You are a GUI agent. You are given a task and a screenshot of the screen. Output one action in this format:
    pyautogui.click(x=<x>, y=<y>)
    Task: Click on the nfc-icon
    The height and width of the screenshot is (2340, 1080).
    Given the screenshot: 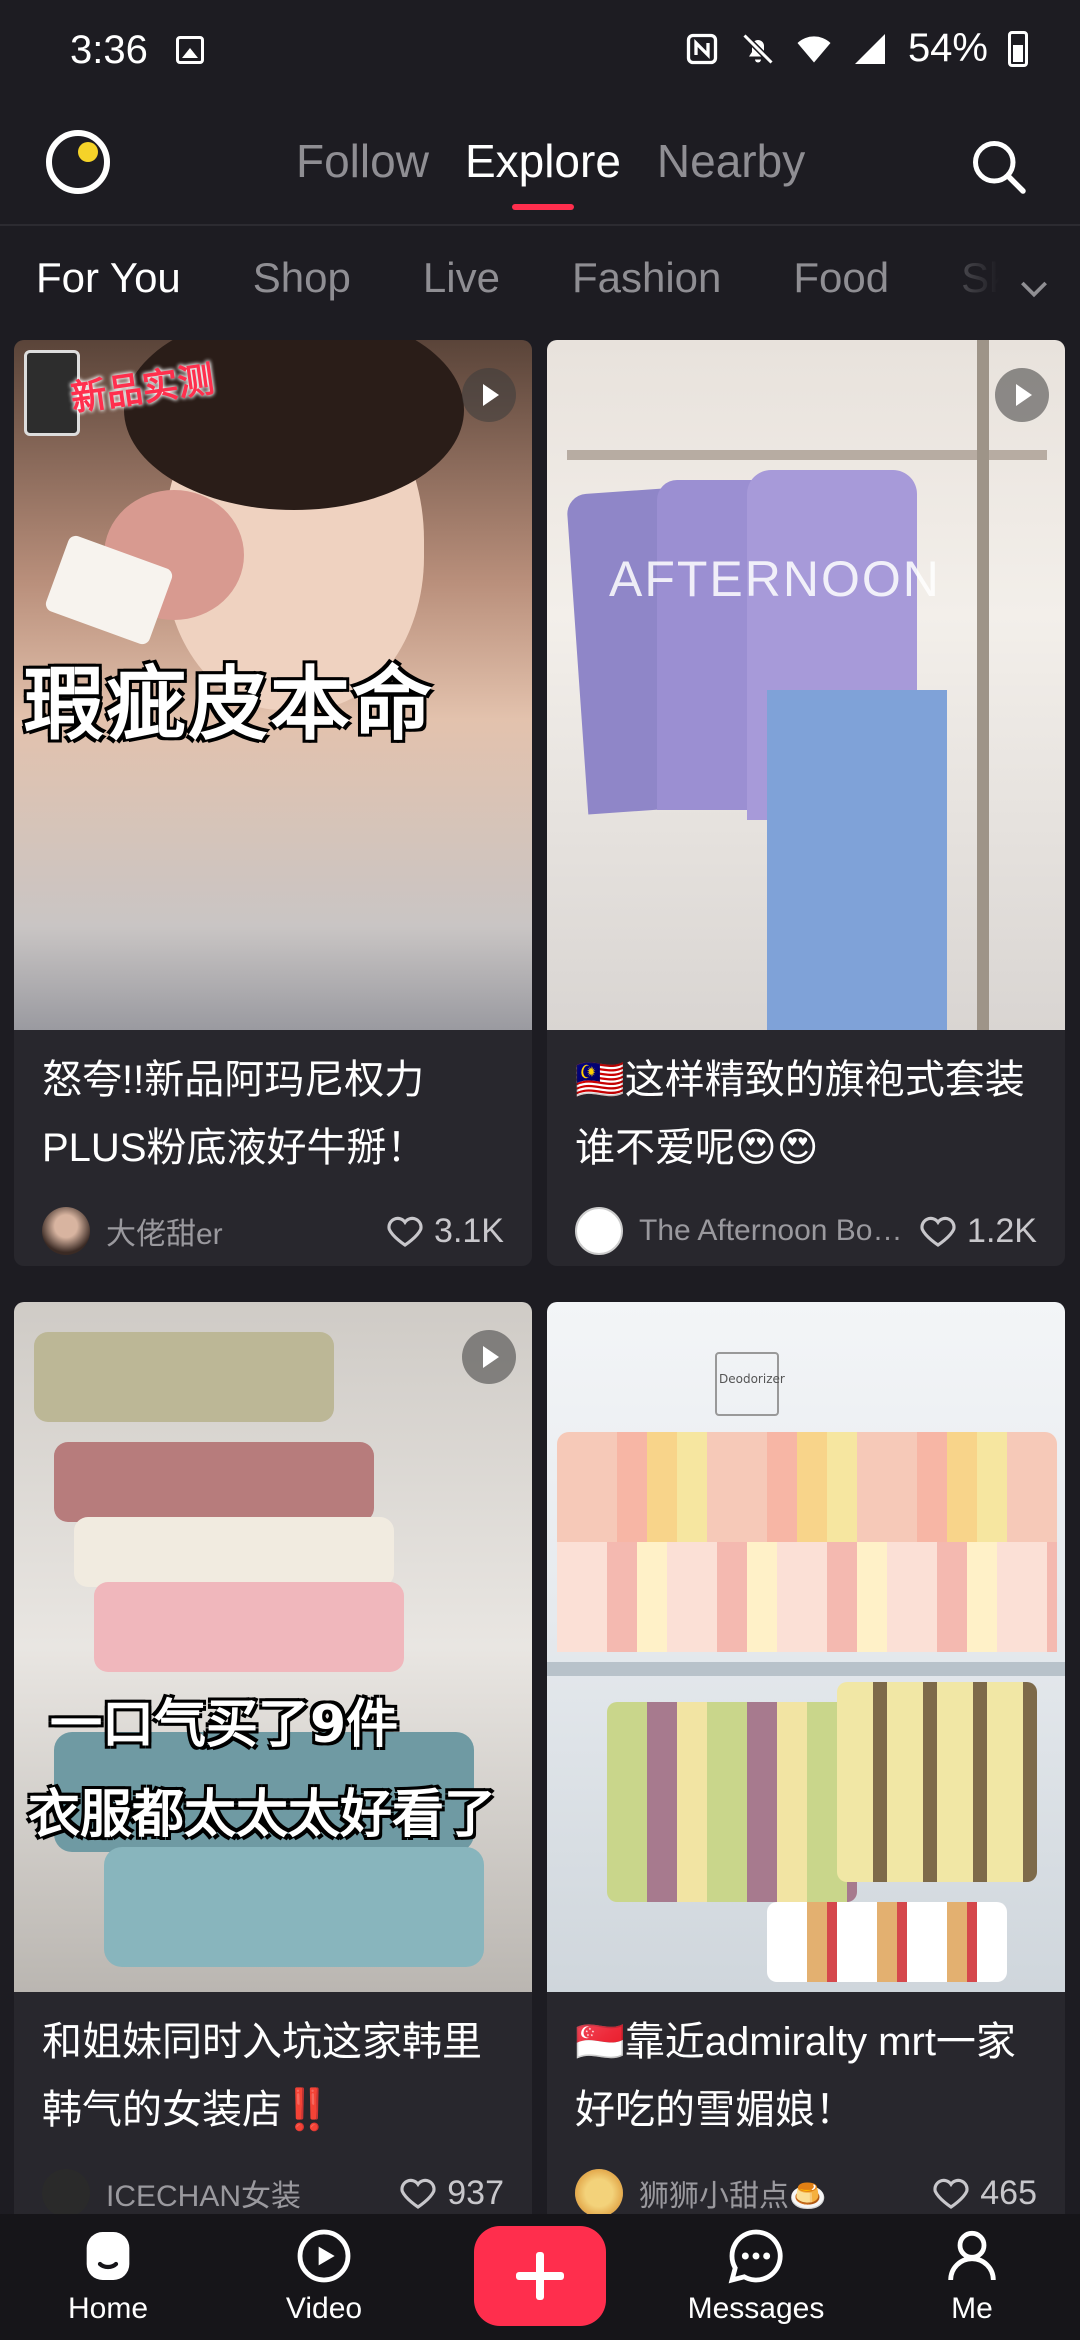 What is the action you would take?
    pyautogui.click(x=702, y=48)
    